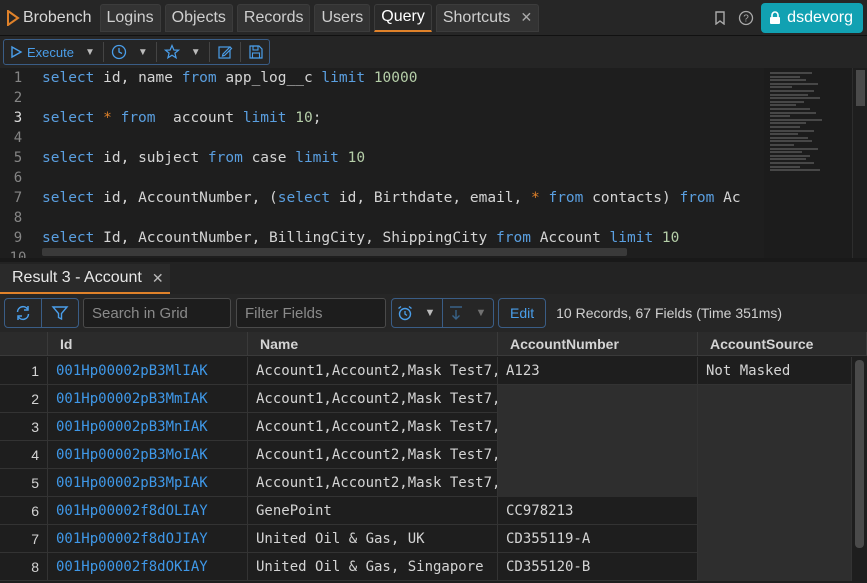 The height and width of the screenshot is (583, 867). I want to click on filter-fields-input, so click(311, 313).